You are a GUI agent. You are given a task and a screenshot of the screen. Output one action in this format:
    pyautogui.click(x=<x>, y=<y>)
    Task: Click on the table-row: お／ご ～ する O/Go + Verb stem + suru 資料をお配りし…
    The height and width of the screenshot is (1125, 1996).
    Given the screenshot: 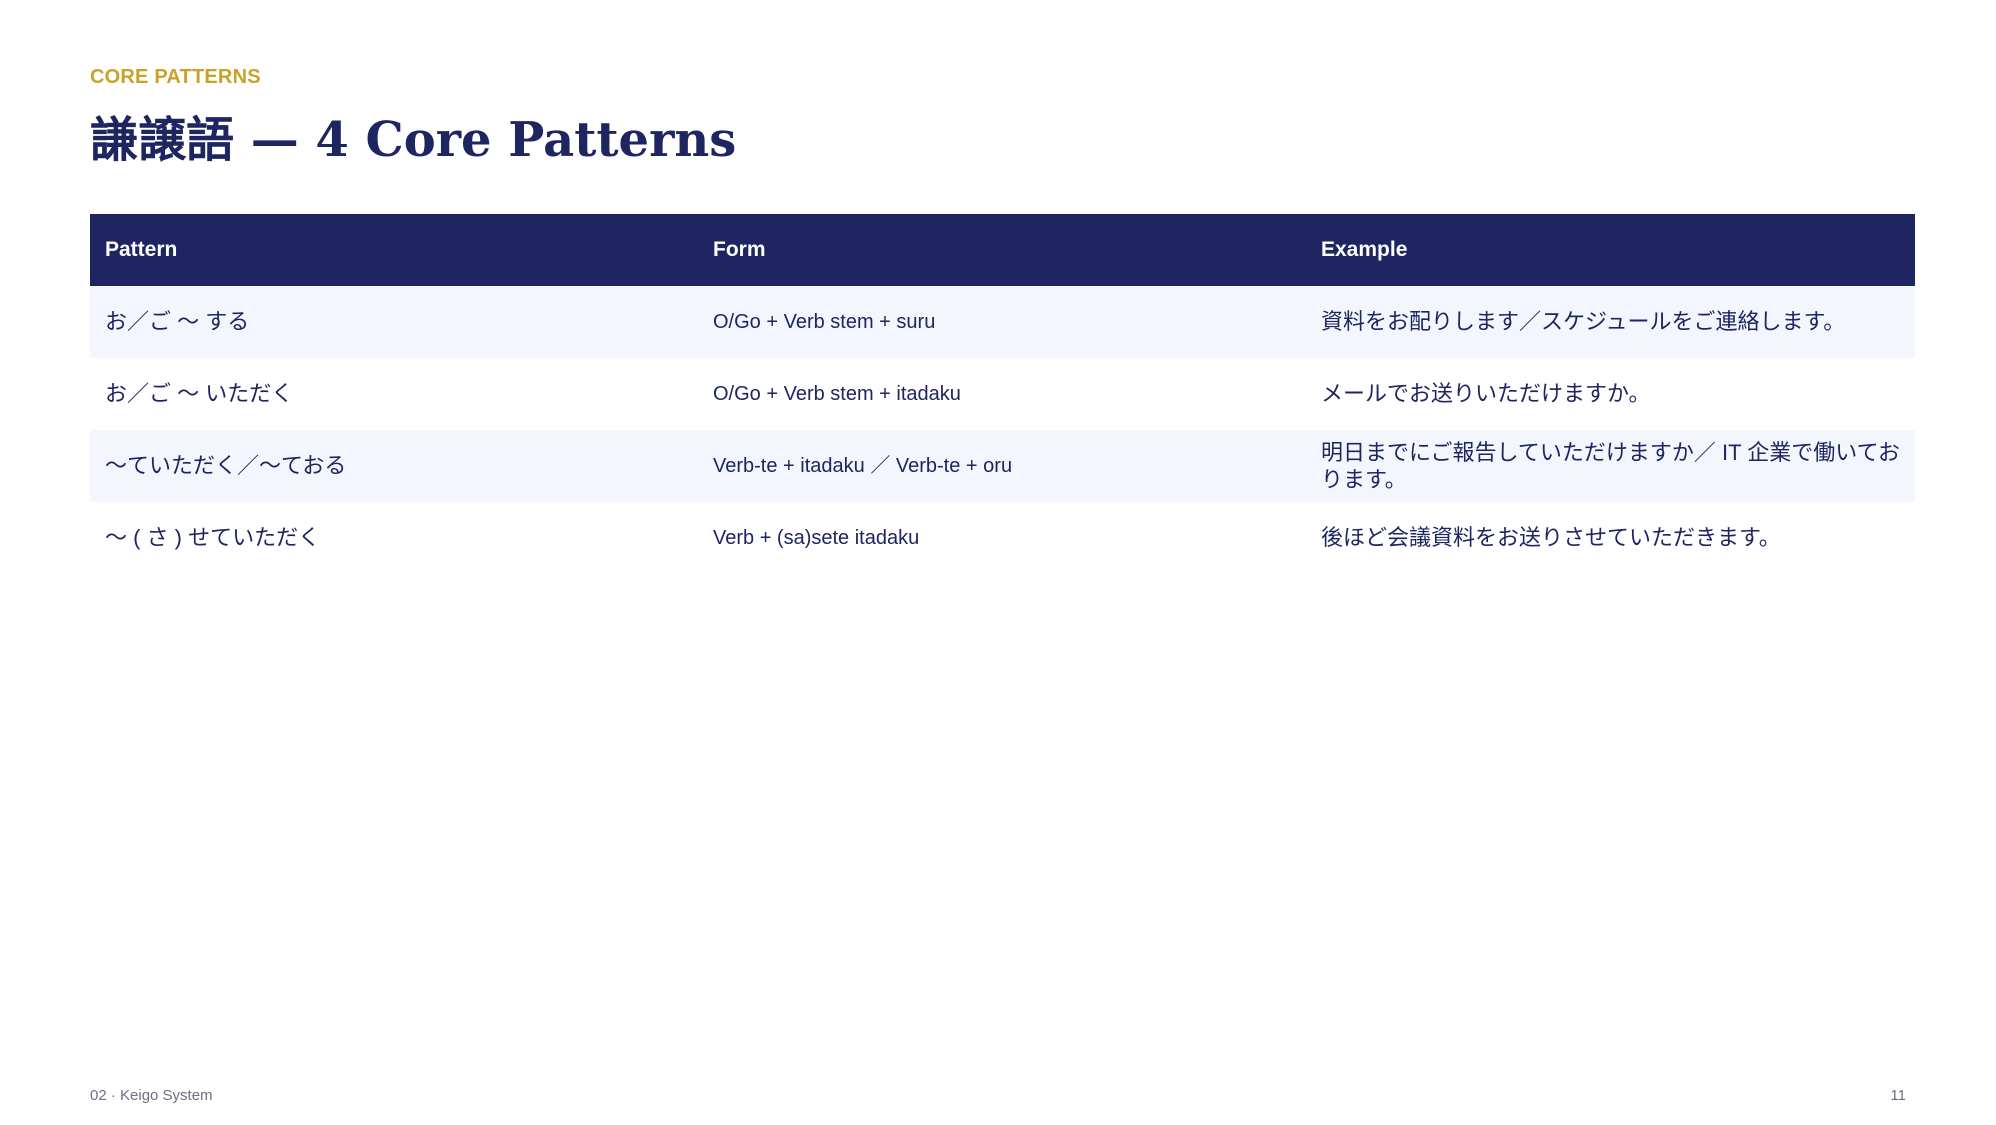 What is the action you would take?
    pyautogui.click(x=1002, y=322)
    